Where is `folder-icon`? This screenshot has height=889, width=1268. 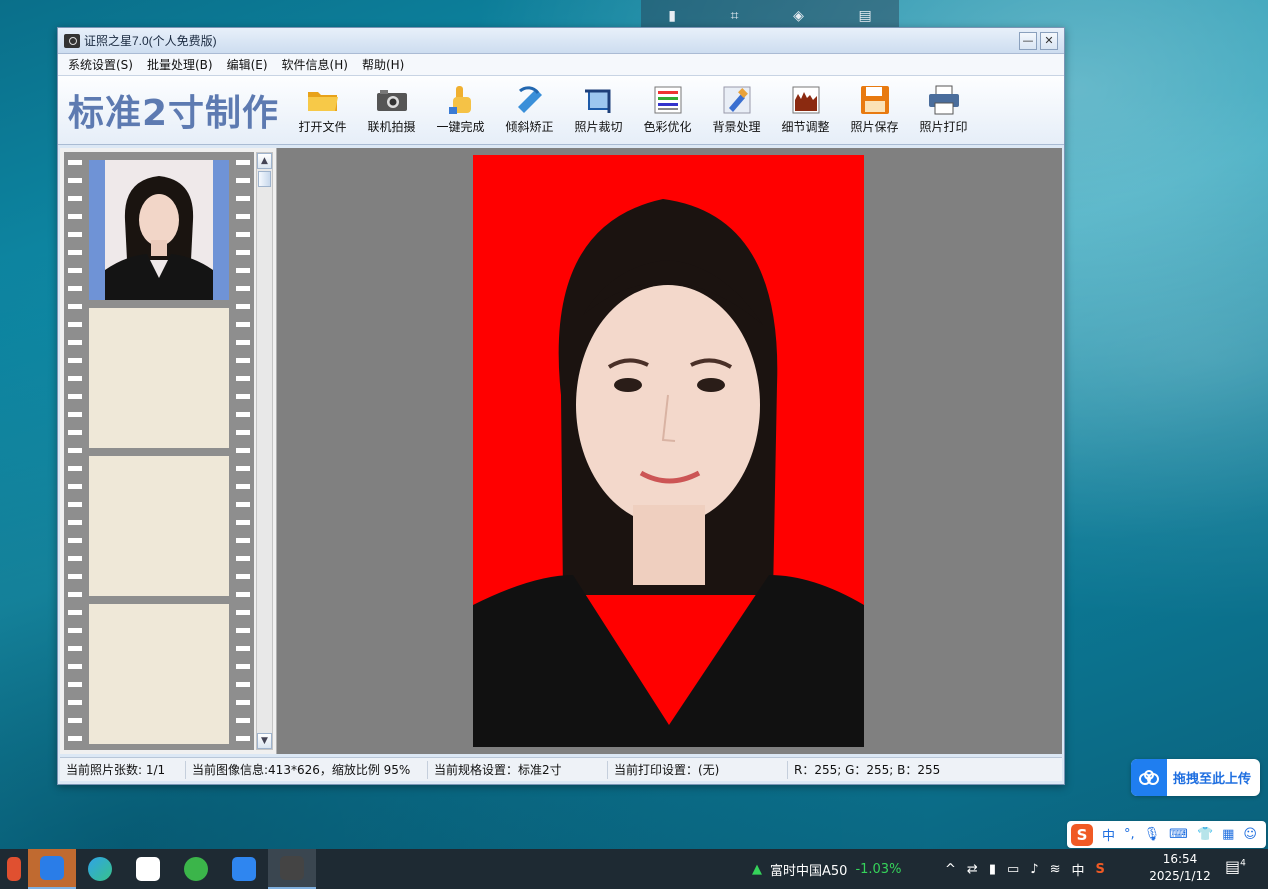 folder-icon is located at coordinates (323, 100).